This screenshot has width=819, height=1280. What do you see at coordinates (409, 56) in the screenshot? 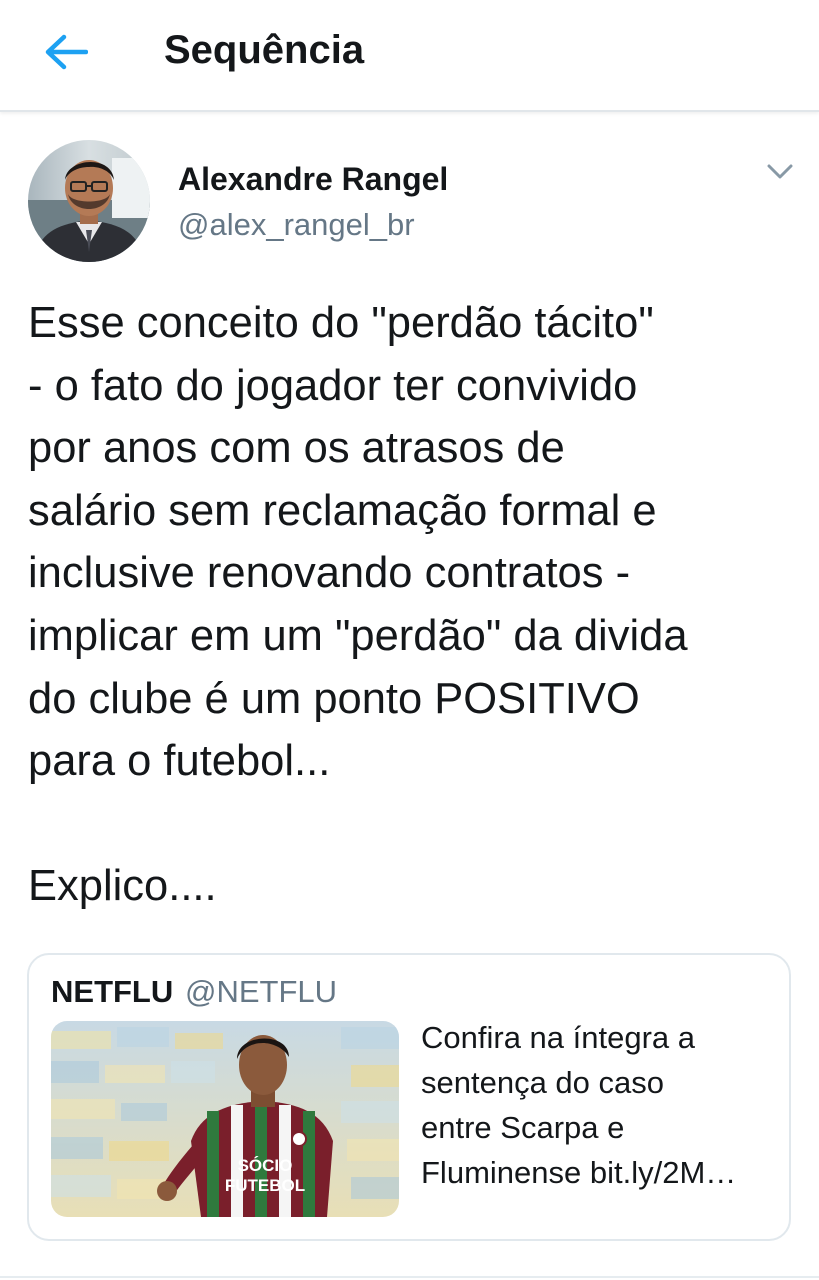
I see `top-app-bar: Sequência` at bounding box center [409, 56].